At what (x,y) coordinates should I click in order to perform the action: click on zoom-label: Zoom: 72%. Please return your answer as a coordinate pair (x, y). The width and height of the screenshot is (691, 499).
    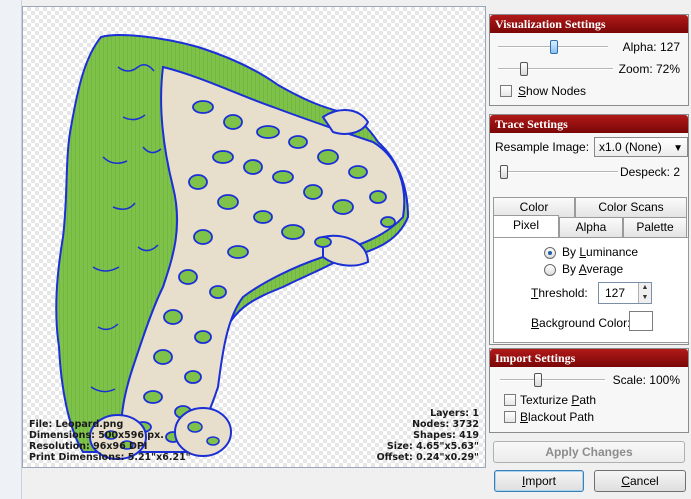
    Looking at the image, I should click on (649, 69).